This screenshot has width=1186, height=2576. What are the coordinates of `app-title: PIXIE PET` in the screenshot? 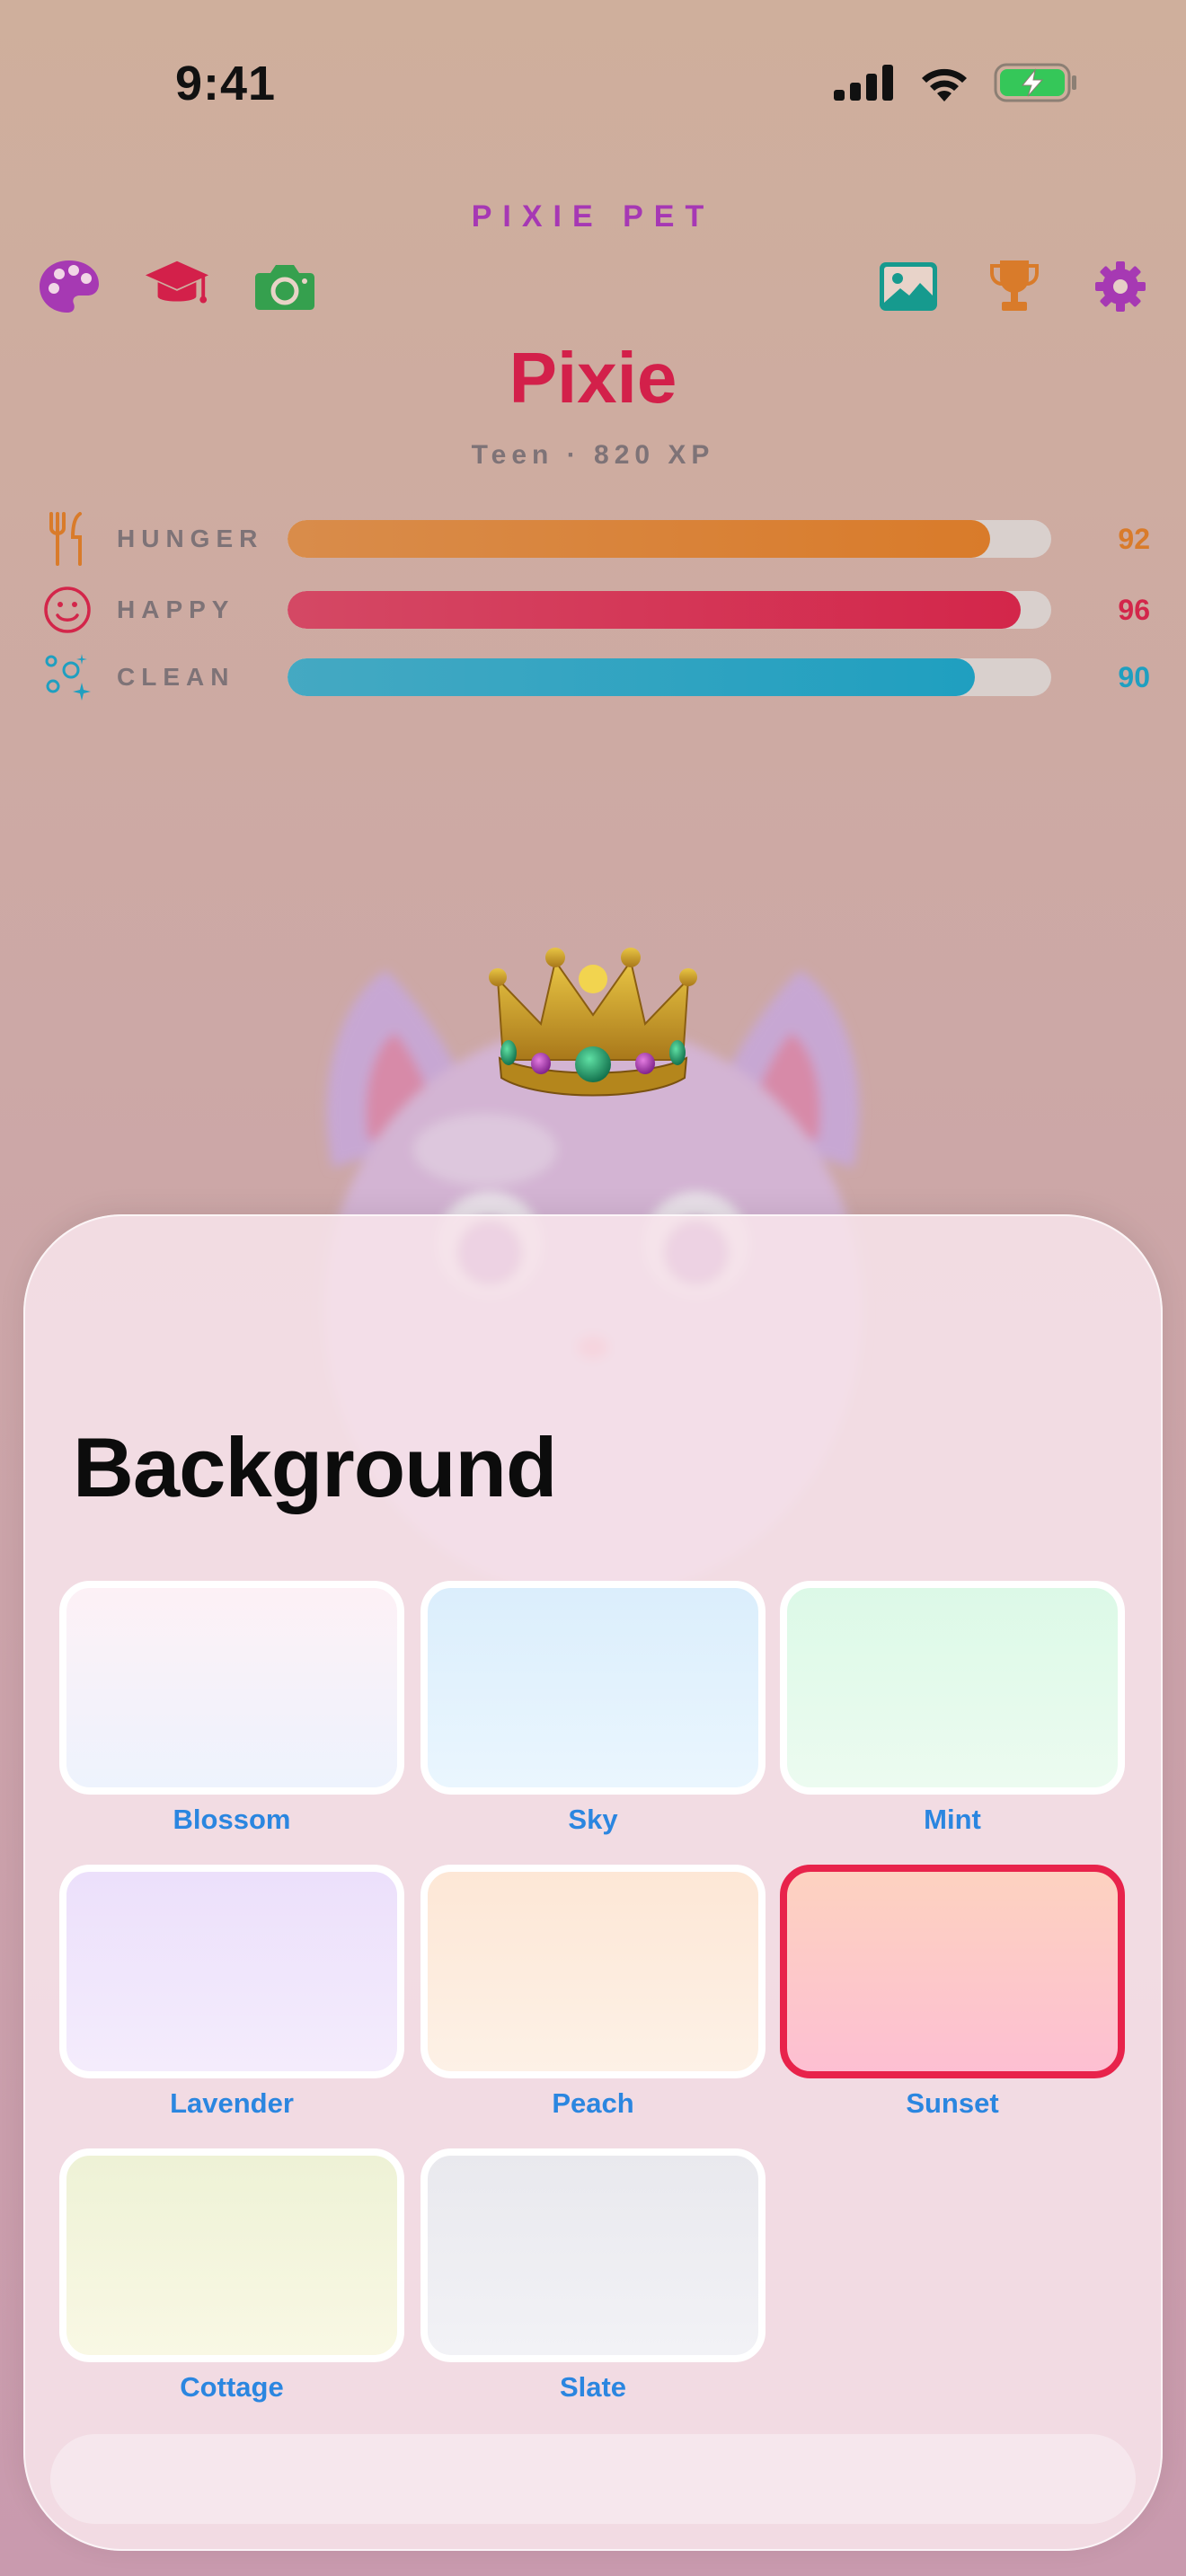 It's located at (593, 216).